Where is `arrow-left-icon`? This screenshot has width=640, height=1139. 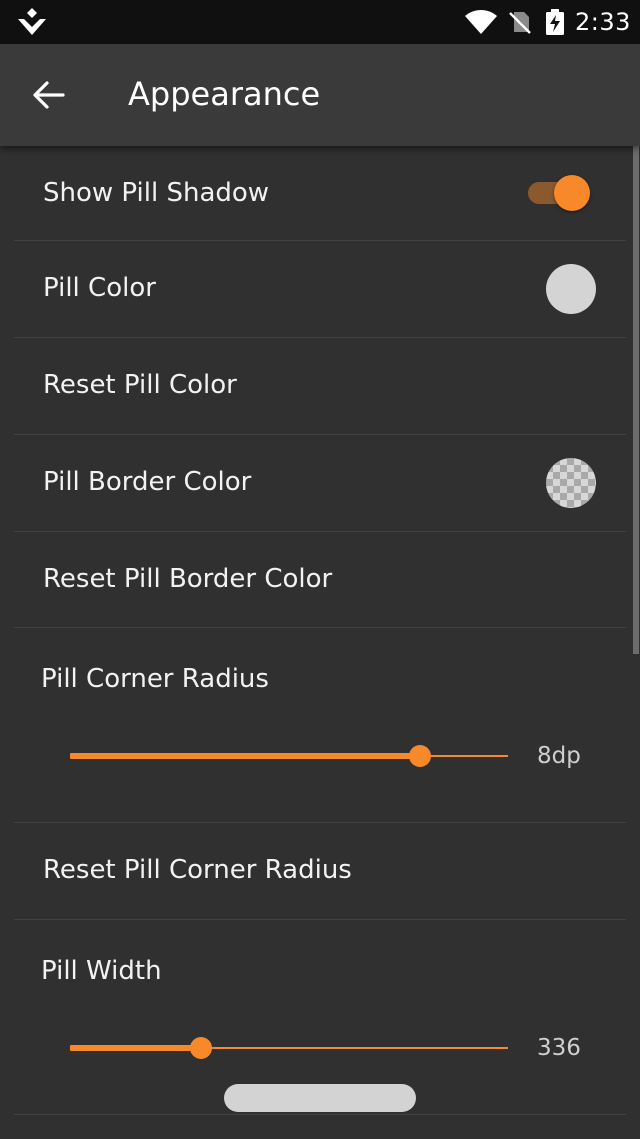
arrow-left-icon is located at coordinates (49, 95).